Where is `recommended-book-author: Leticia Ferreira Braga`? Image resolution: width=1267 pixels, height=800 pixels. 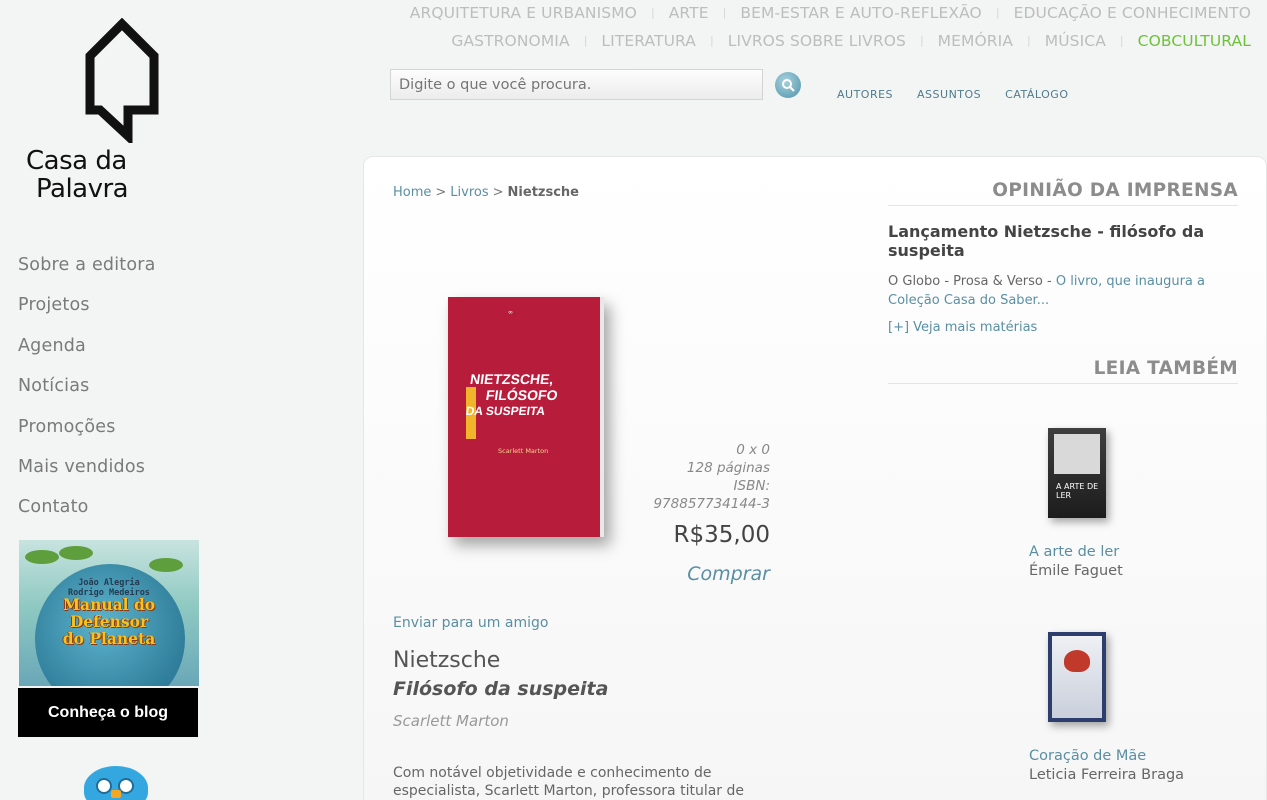
recommended-book-author: Leticia Ferreira Braga is located at coordinates (1107, 775).